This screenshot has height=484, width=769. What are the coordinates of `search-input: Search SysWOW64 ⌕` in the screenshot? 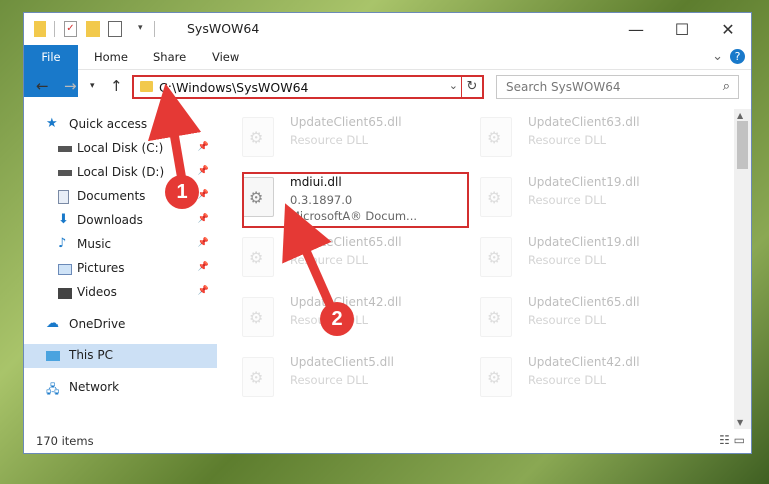 It's located at (617, 87).